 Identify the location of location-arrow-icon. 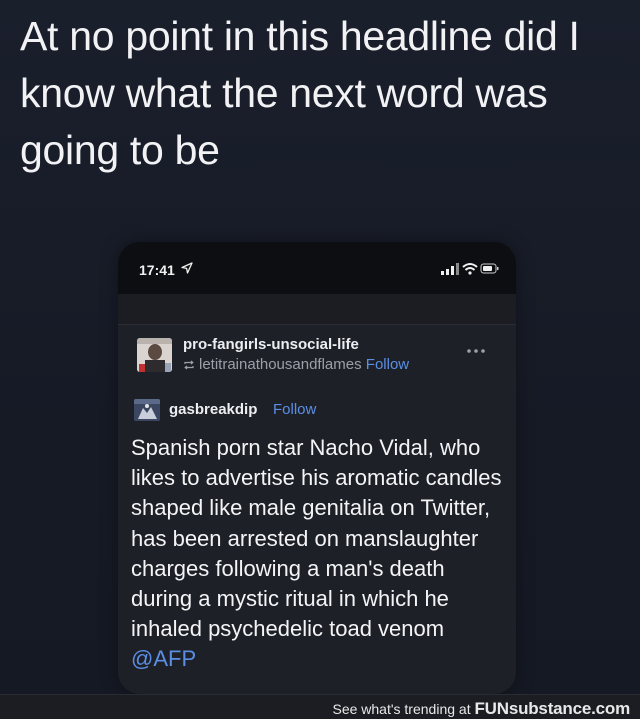
(187, 268).